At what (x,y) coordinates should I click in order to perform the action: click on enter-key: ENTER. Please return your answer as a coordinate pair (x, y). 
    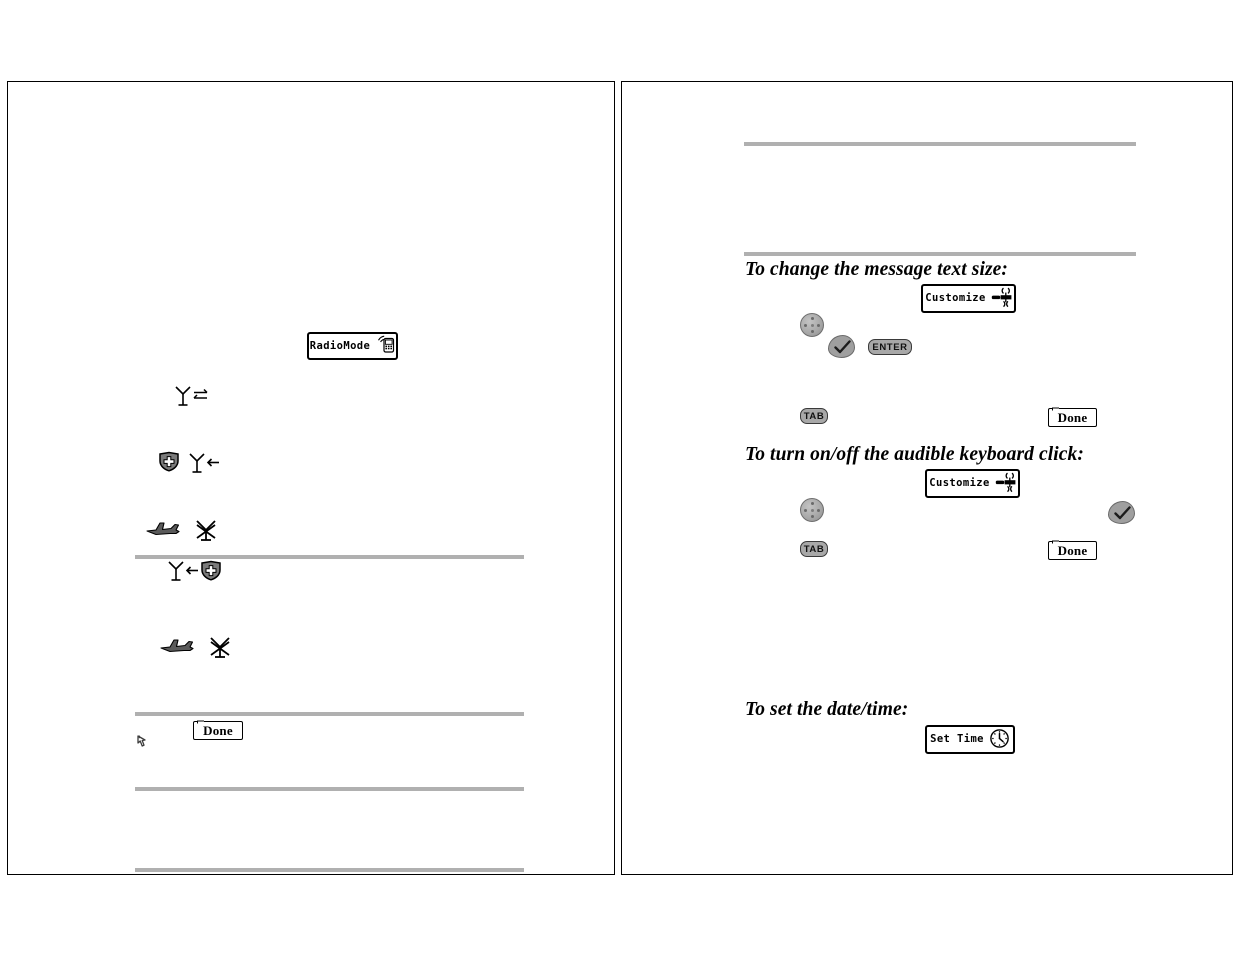
    Looking at the image, I should click on (890, 347).